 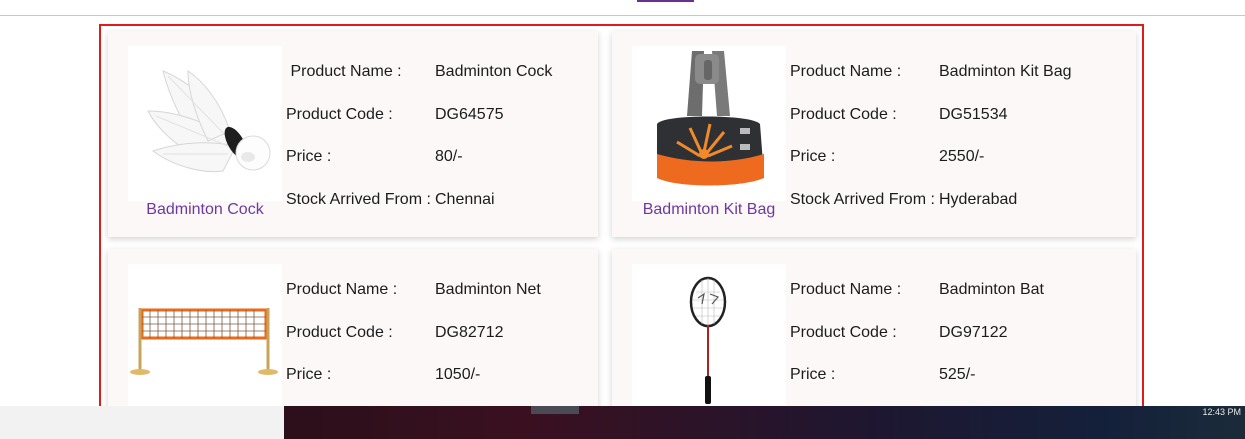 I want to click on price-value: 1050/-, so click(x=458, y=374).